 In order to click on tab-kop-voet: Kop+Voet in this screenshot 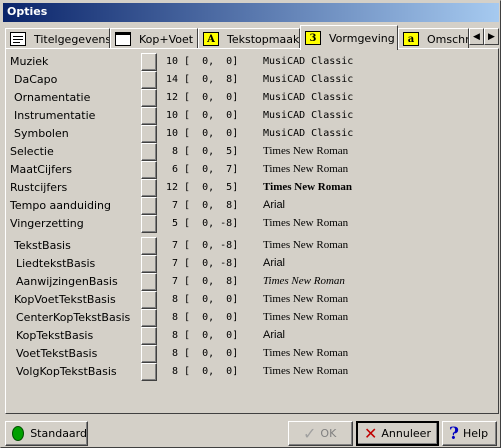, I will do `click(154, 38)`.